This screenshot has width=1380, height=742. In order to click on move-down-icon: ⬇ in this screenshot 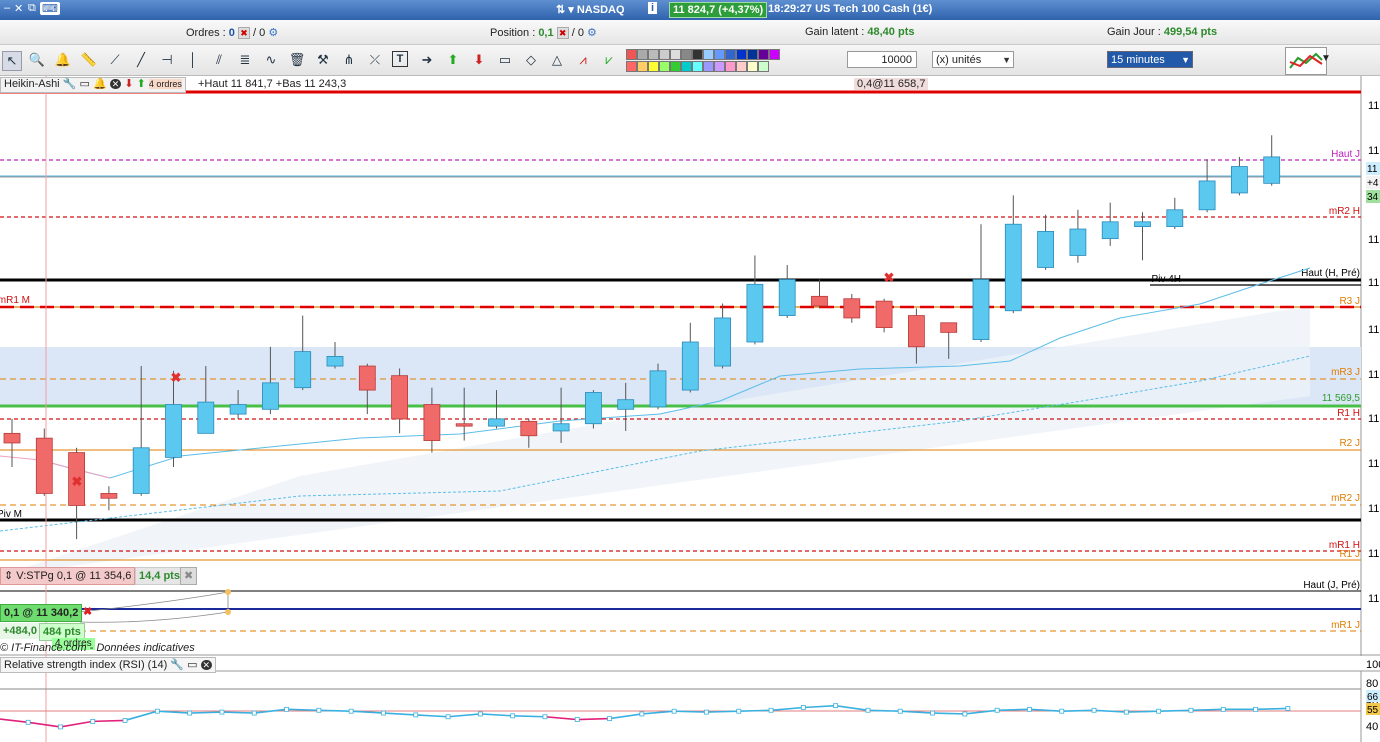, I will do `click(128, 84)`.